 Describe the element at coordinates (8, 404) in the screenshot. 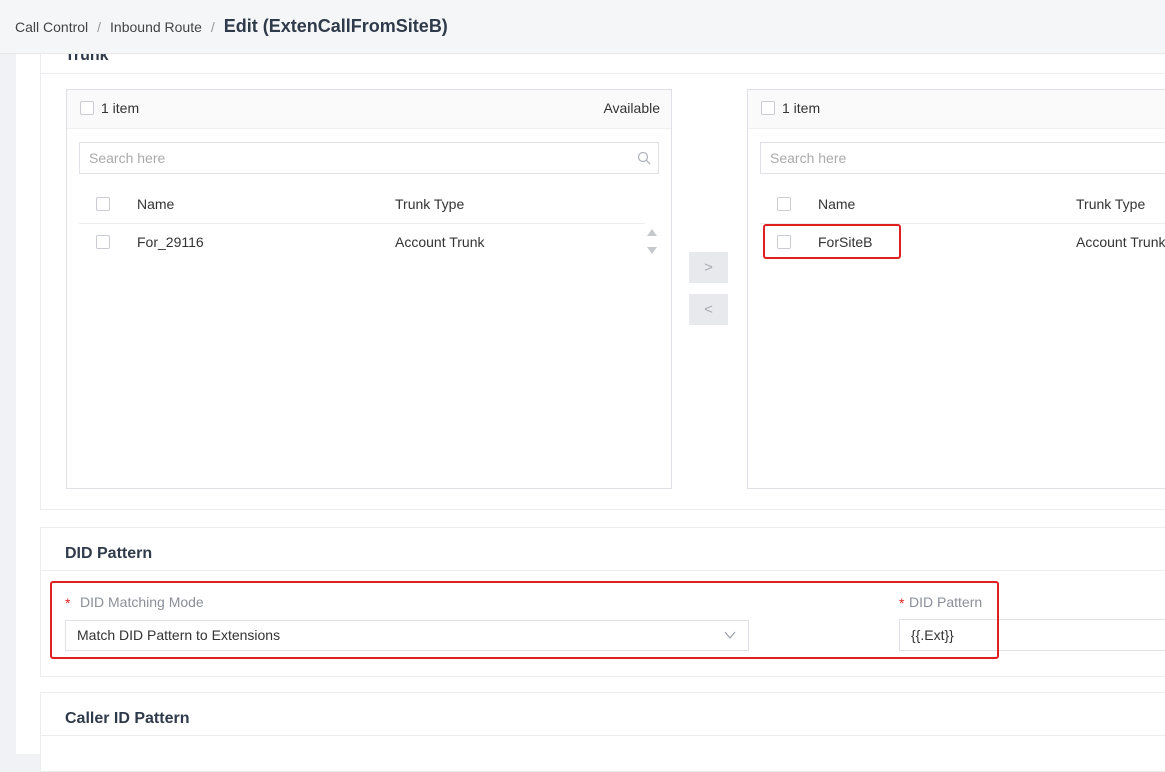

I see `left-gutter` at that location.